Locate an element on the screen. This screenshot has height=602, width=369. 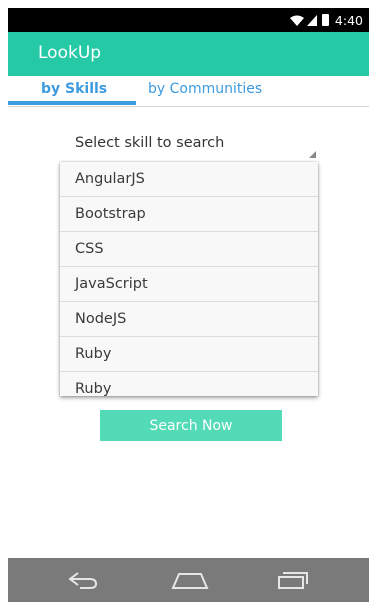
back-icon is located at coordinates (83, 580).